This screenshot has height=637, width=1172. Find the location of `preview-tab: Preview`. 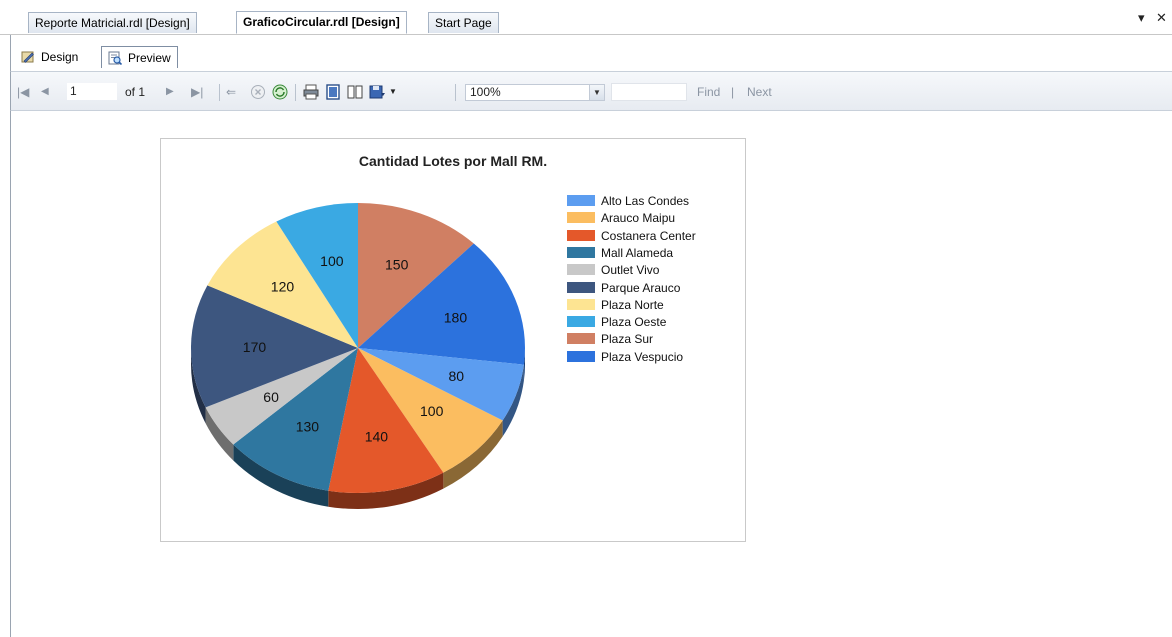

preview-tab: Preview is located at coordinates (139, 57).